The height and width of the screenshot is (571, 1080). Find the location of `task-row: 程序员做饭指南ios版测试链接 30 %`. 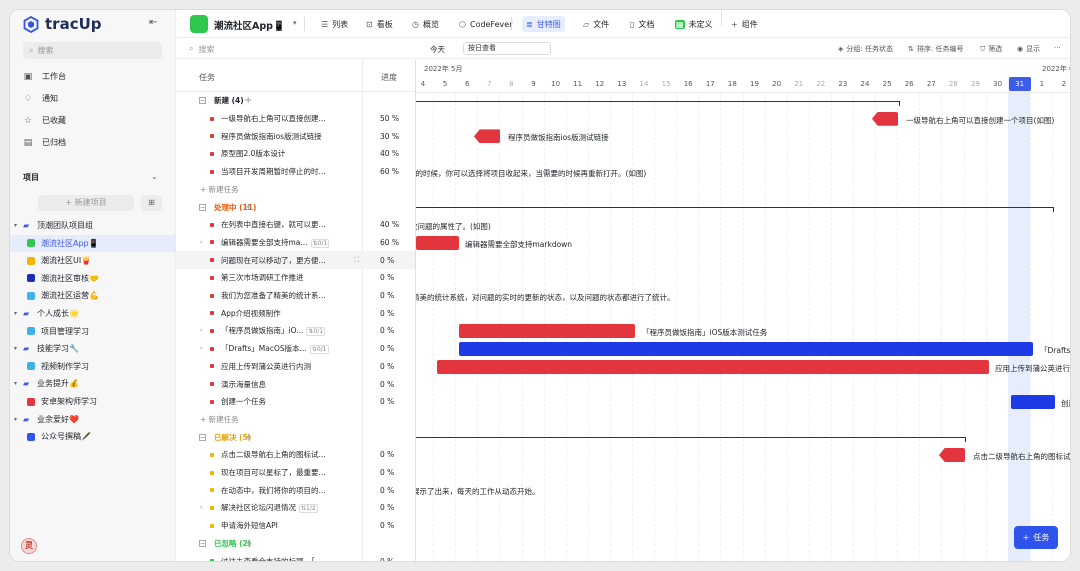

task-row: 程序员做饭指南ios版测试链接 30 % is located at coordinates (295, 136).